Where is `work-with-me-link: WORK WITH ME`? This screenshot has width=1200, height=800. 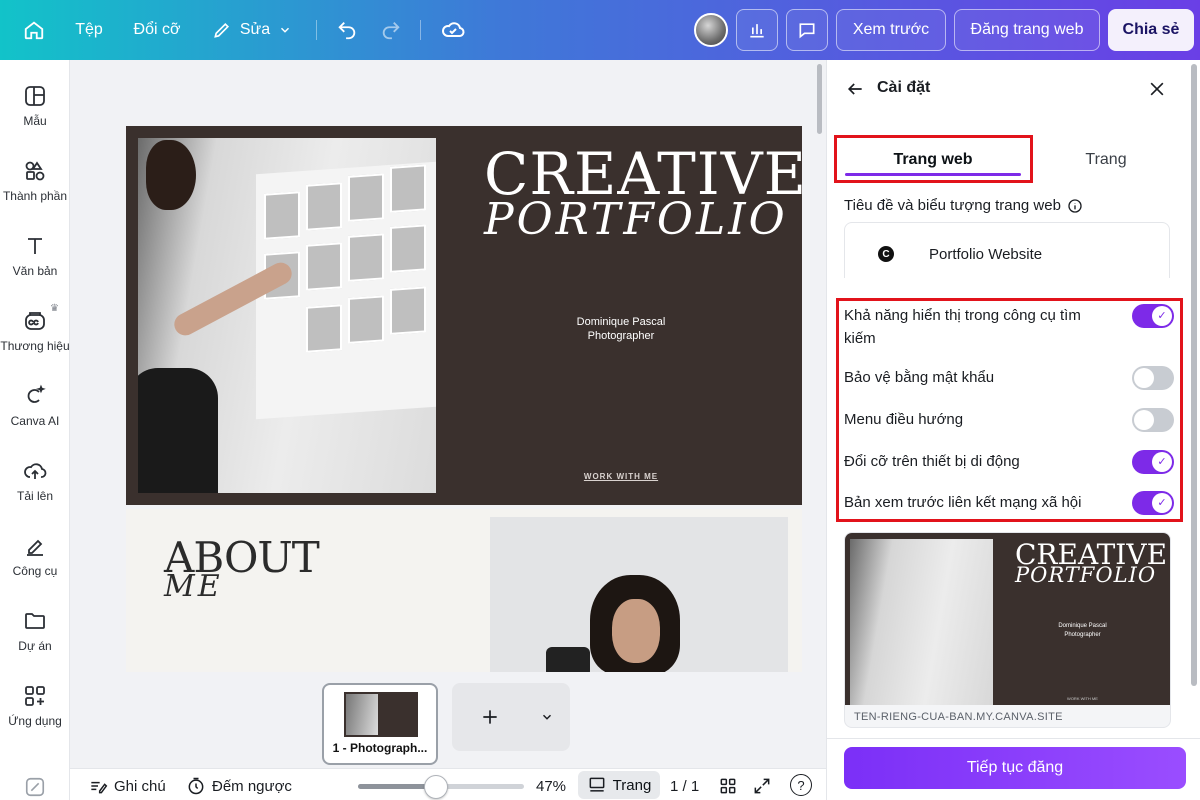
work-with-me-link: WORK WITH ME is located at coordinates (621, 476).